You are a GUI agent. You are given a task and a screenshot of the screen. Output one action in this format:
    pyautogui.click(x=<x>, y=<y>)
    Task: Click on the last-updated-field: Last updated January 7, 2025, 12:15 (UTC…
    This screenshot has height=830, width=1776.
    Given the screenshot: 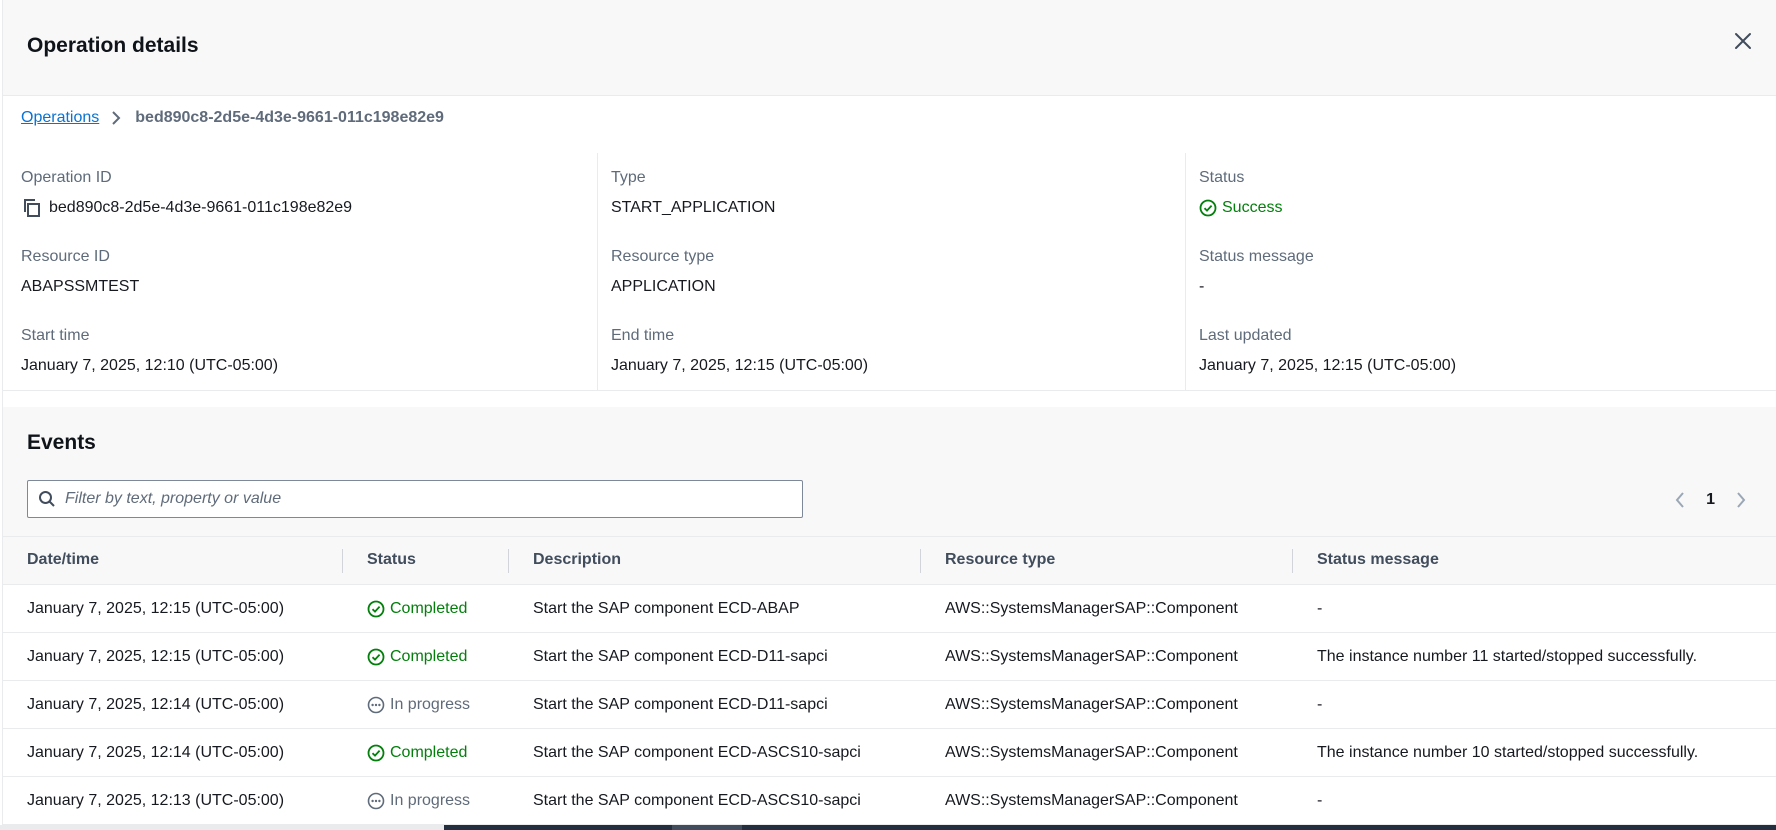 What is the action you would take?
    pyautogui.click(x=1327, y=351)
    